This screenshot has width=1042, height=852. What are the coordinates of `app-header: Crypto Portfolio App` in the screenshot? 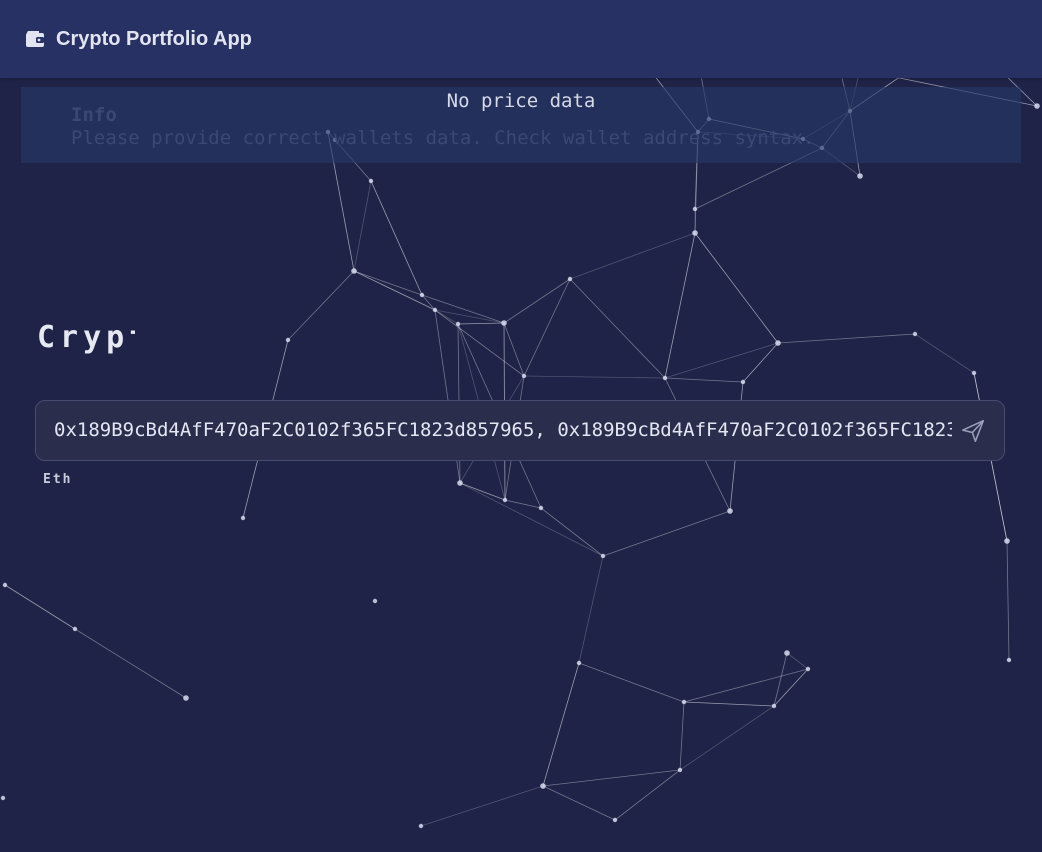 It's located at (521, 39).